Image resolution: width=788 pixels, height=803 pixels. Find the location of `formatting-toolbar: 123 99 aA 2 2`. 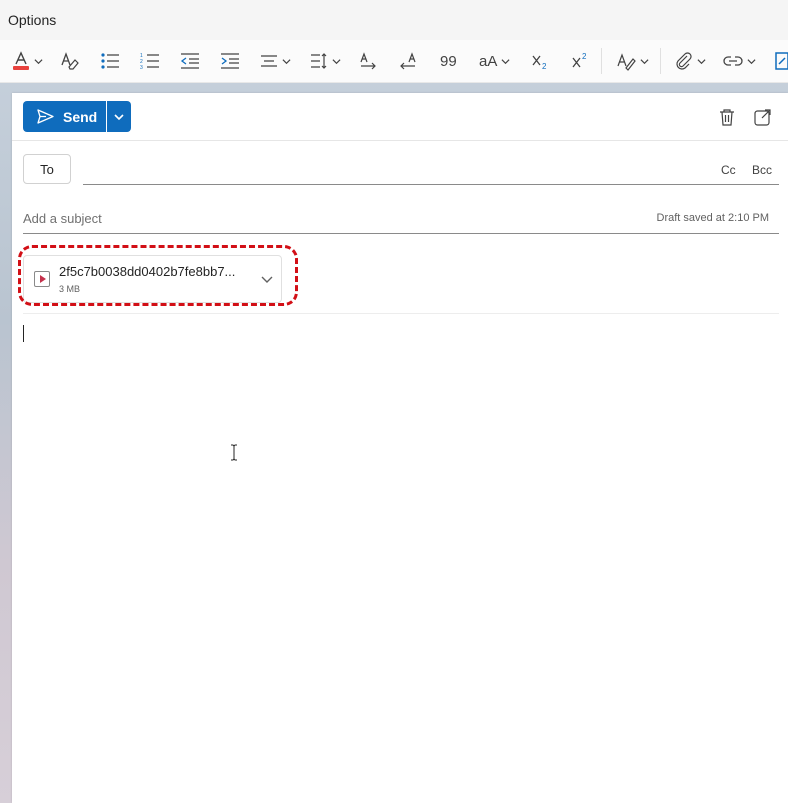

formatting-toolbar: 123 99 aA 2 2 is located at coordinates (394, 61).